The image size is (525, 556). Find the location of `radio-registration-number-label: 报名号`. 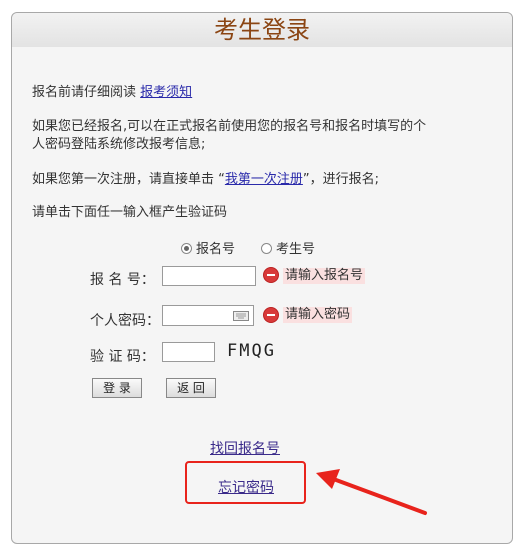

radio-registration-number-label: 报名号 is located at coordinates (216, 249).